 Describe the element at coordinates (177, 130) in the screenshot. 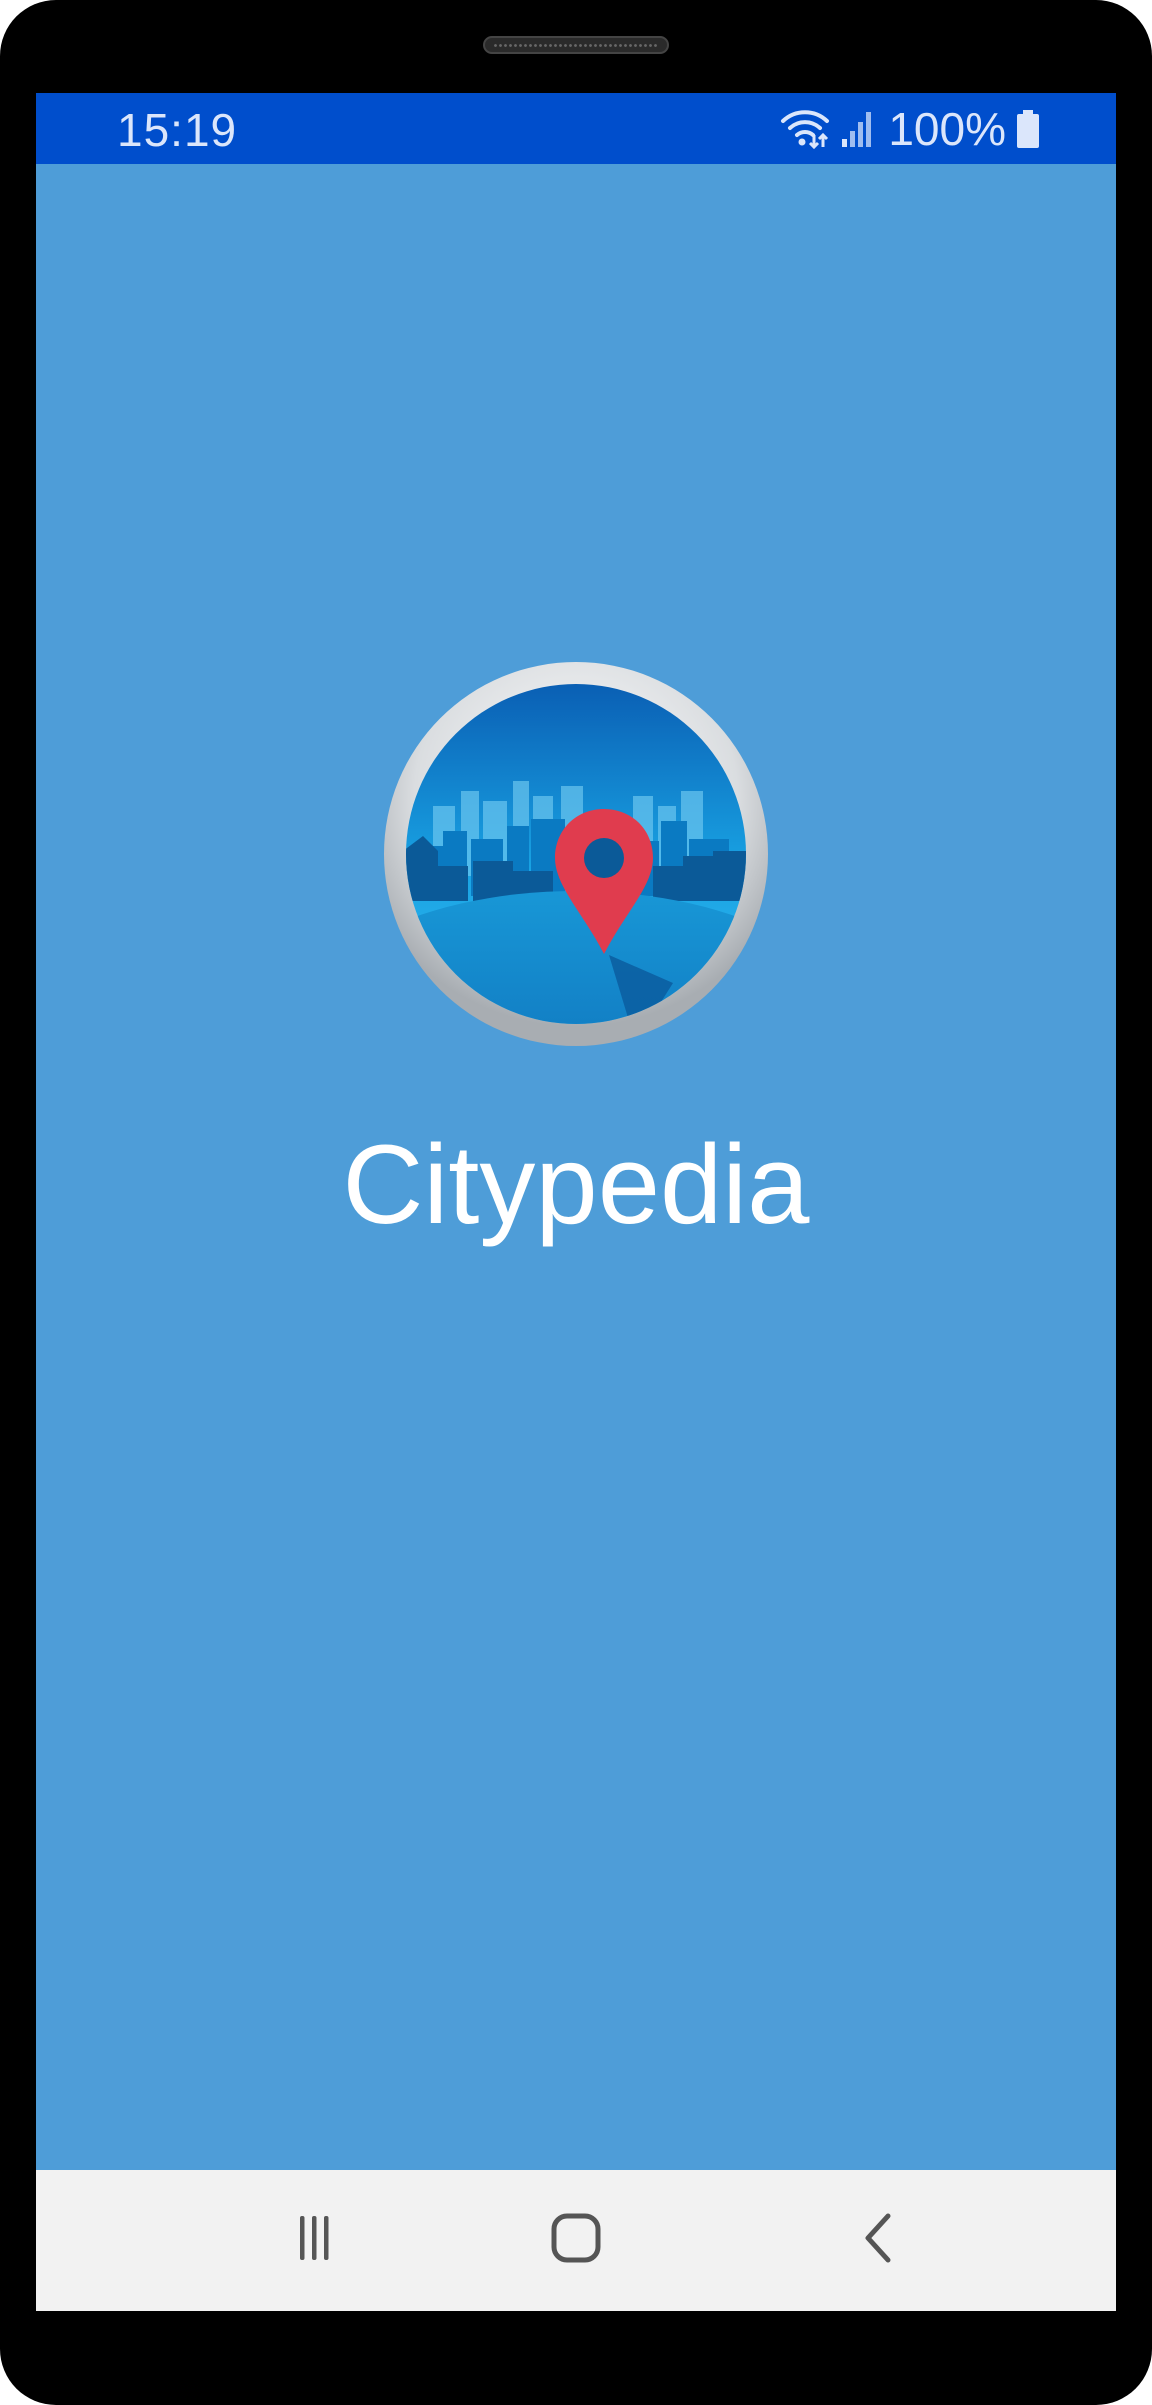

I see `status-time: 15:19` at that location.